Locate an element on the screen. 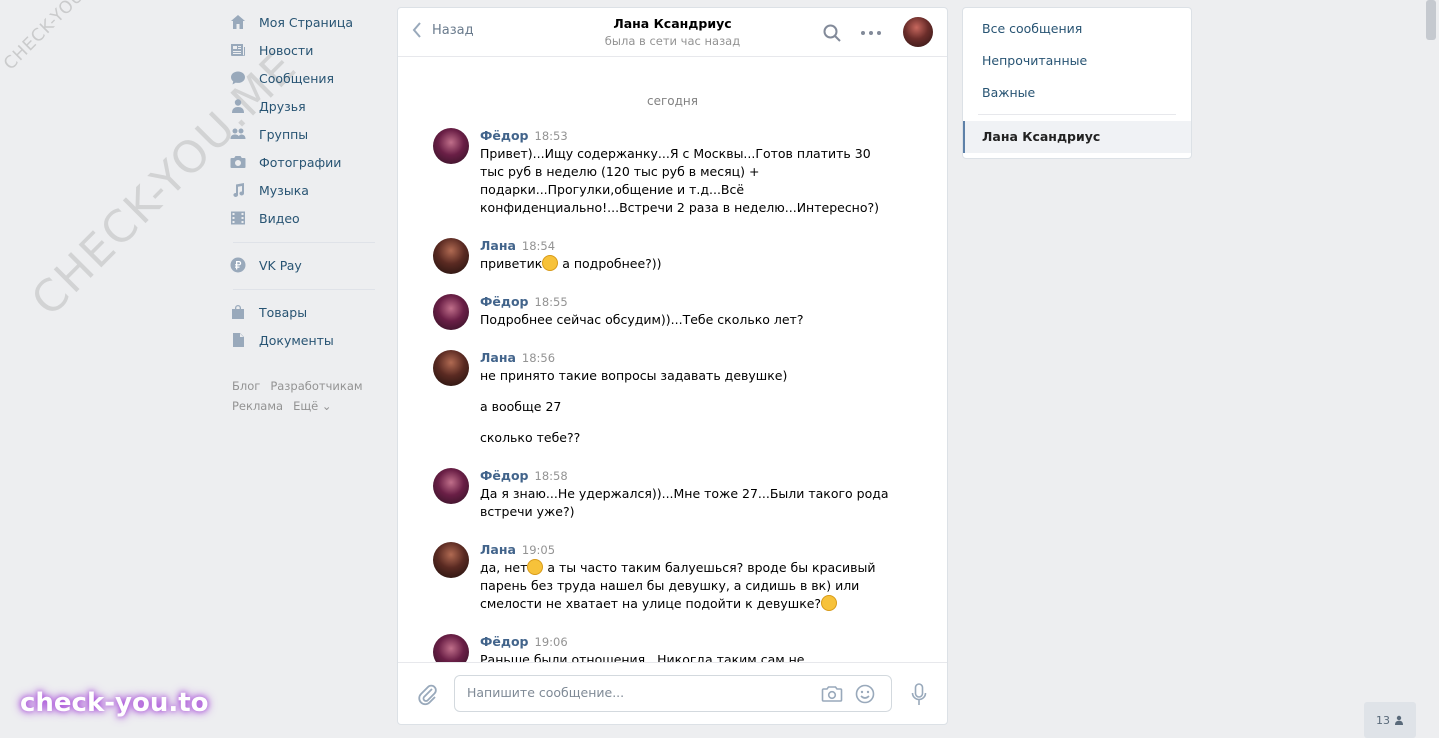 This screenshot has height=738, width=1439. message-text: сколько тебе?? is located at coordinates (530, 437).